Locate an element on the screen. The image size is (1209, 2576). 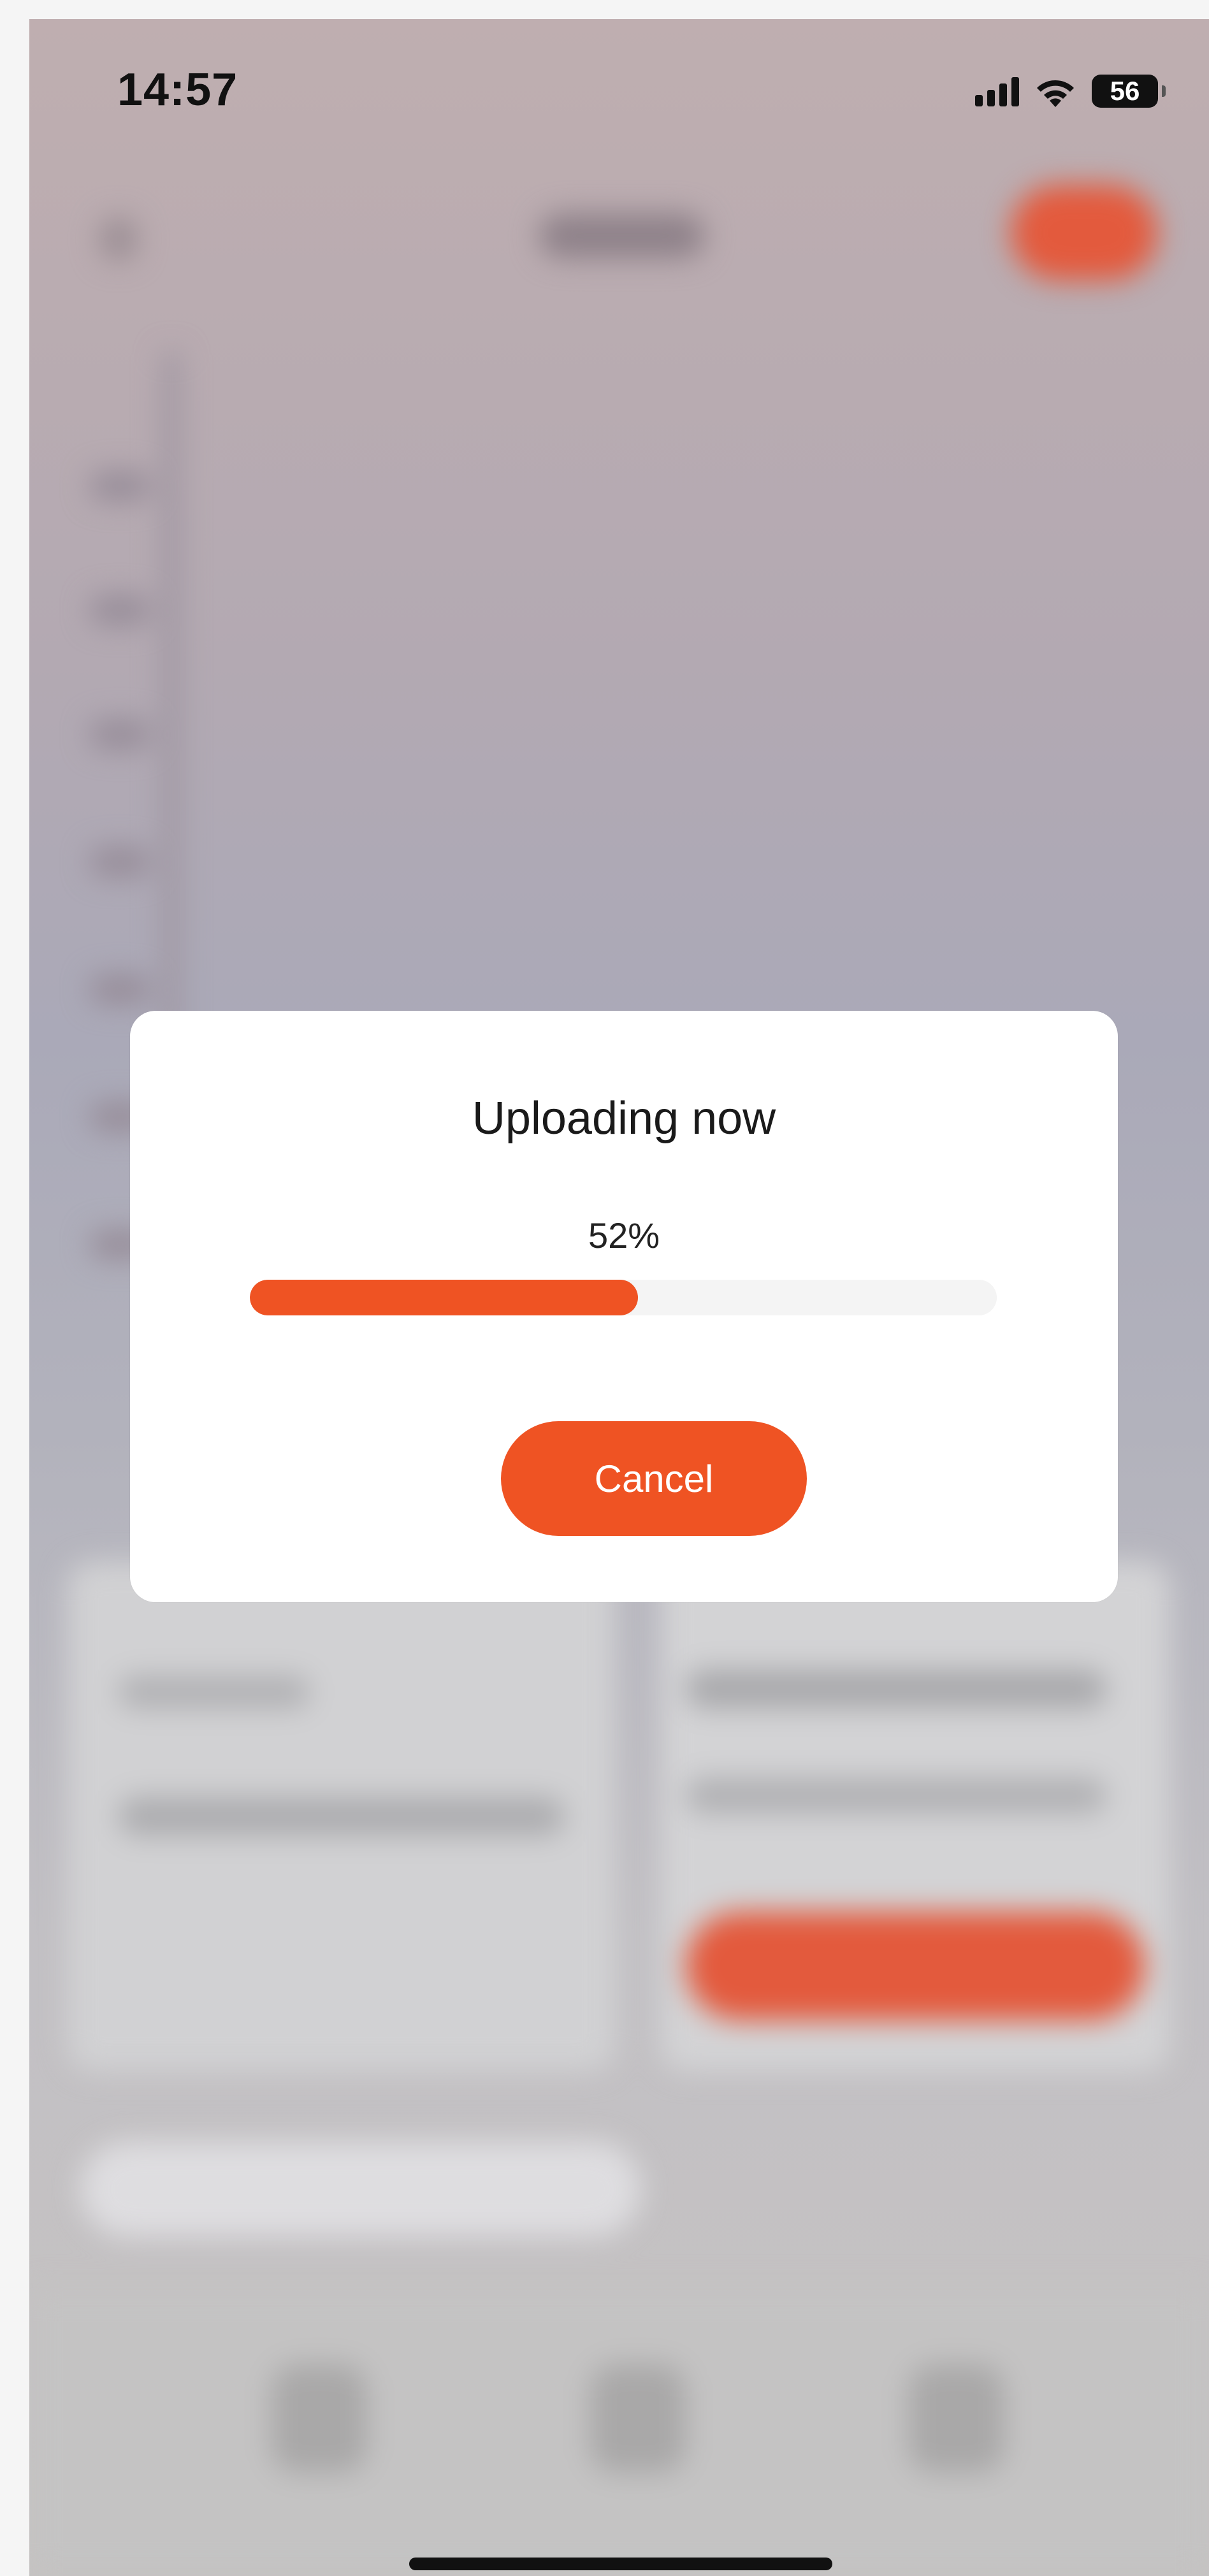
progress-percent: 52% is located at coordinates (624, 1235).